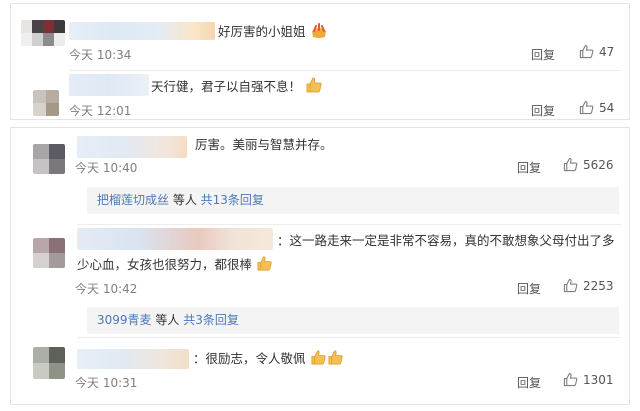 This screenshot has width=640, height=411. What do you see at coordinates (598, 379) in the screenshot?
I see `like-count: 1301` at bounding box center [598, 379].